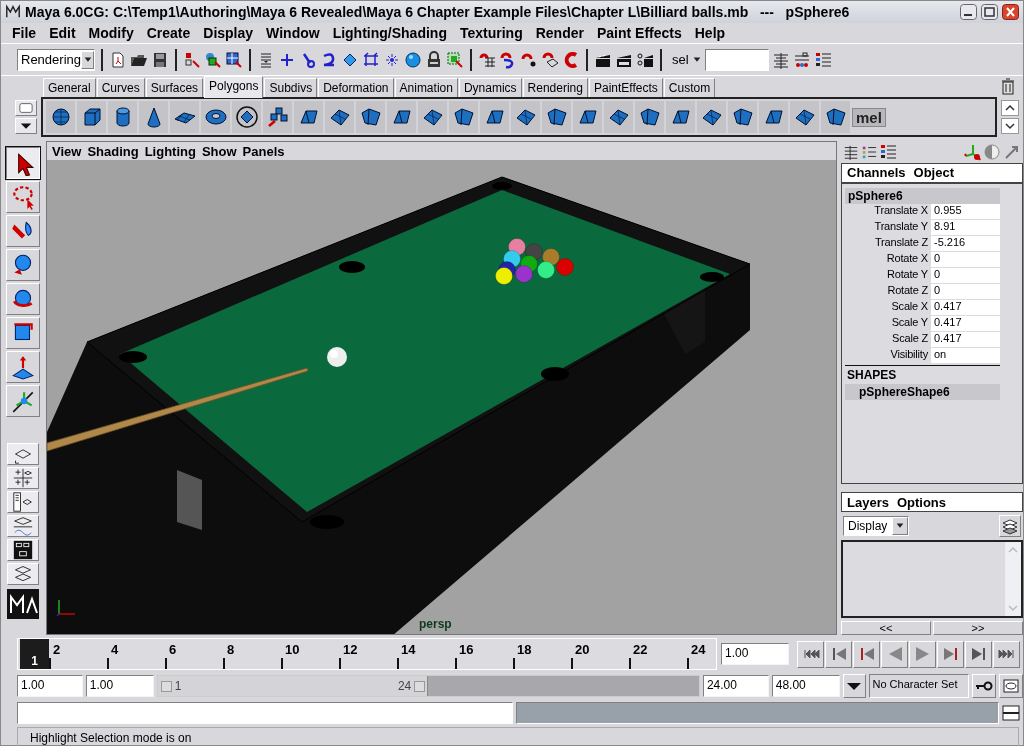 This screenshot has width=1024, height=746. I want to click on half-shaded-circle-icon, so click(992, 151).